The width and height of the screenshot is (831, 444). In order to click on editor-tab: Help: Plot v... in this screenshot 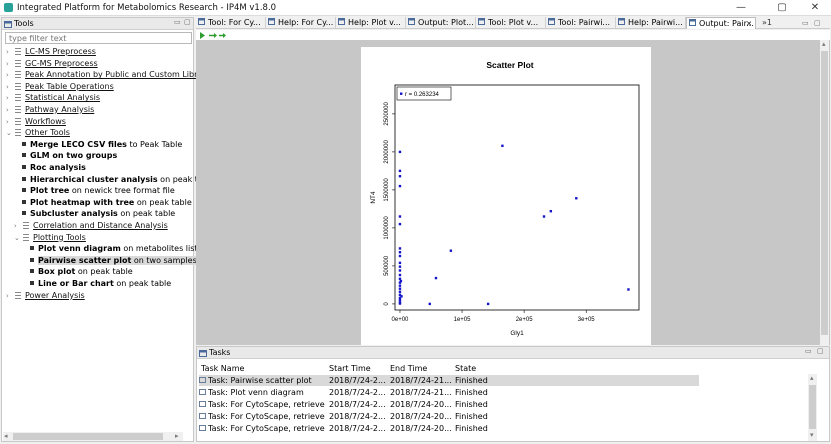, I will do `click(371, 23)`.